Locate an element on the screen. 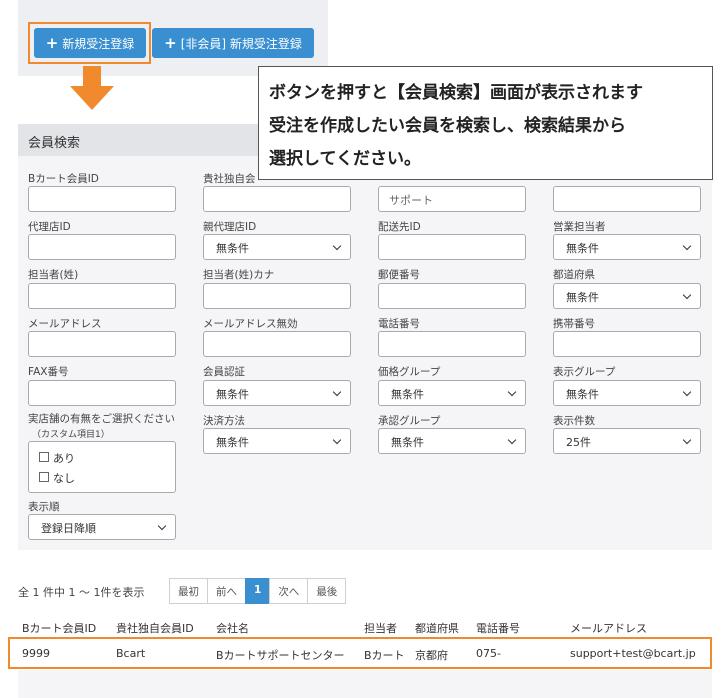  checkbox-no-label: なし is located at coordinates (64, 478).